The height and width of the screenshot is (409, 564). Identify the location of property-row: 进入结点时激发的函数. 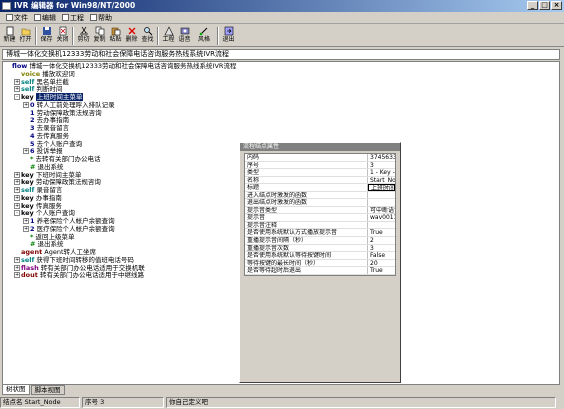
(320, 195).